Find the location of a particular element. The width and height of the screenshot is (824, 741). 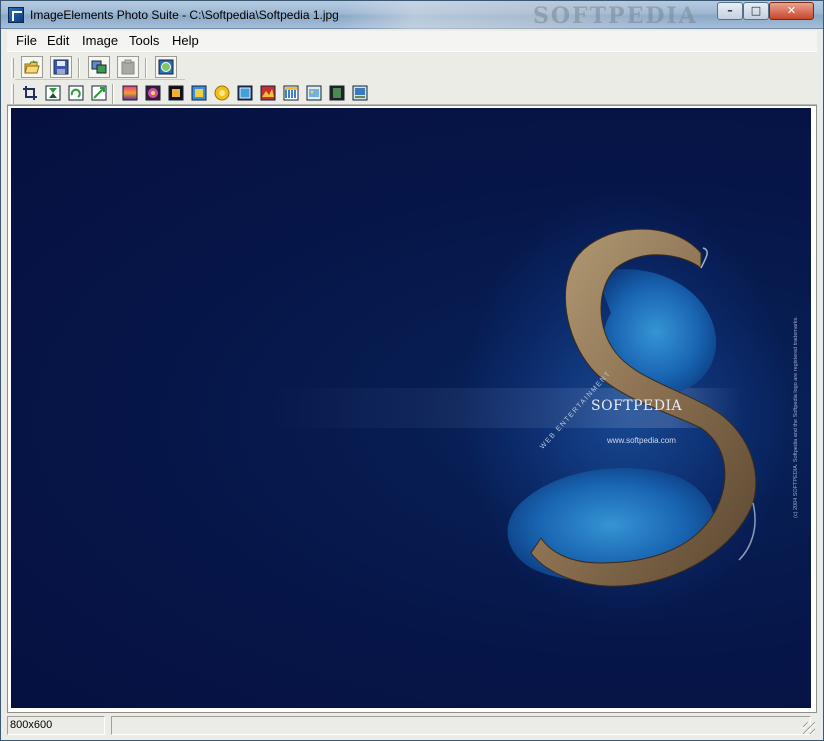

film-frame-button is located at coordinates (337, 93).